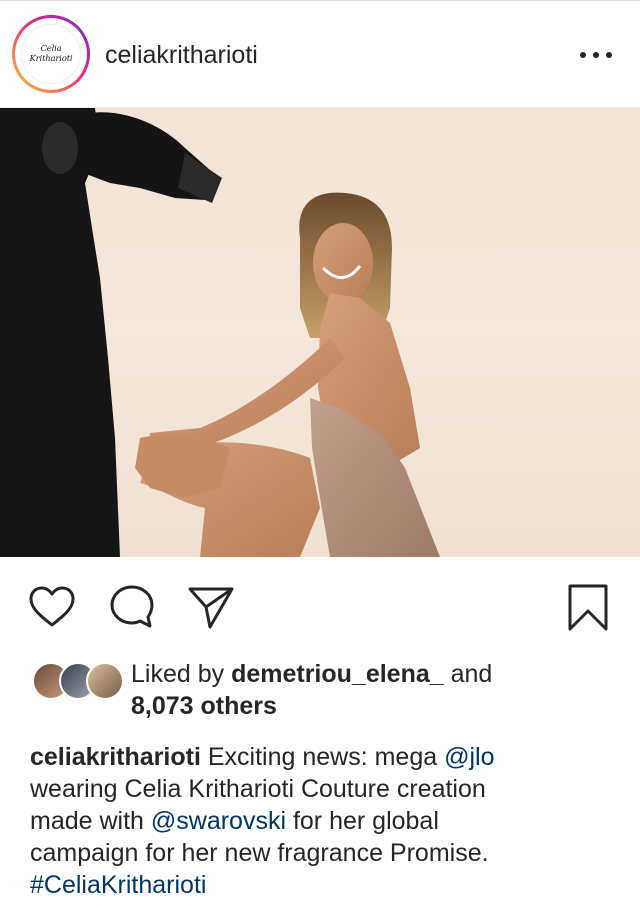 This screenshot has height=911, width=640. What do you see at coordinates (115, 757) in the screenshot?
I see `caption-username: celiakritharioti` at bounding box center [115, 757].